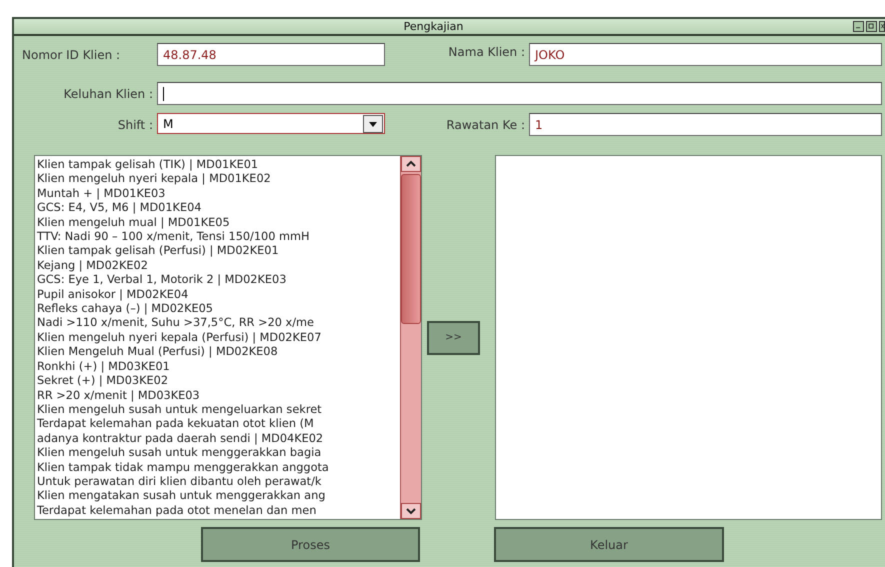 This screenshot has width=885, height=567. I want to click on field-label: Keluhan Klien :, so click(107, 93).